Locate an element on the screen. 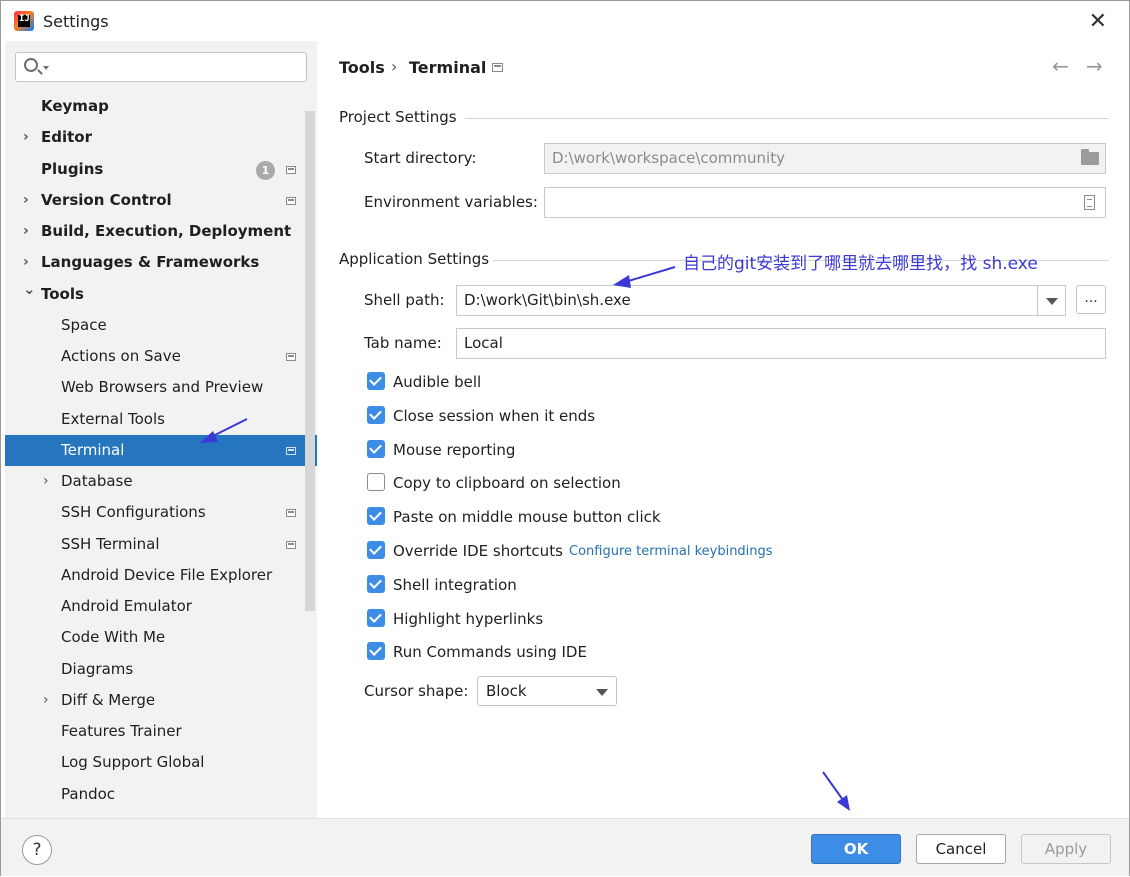  project-settings-title: Project Settings is located at coordinates (398, 117).